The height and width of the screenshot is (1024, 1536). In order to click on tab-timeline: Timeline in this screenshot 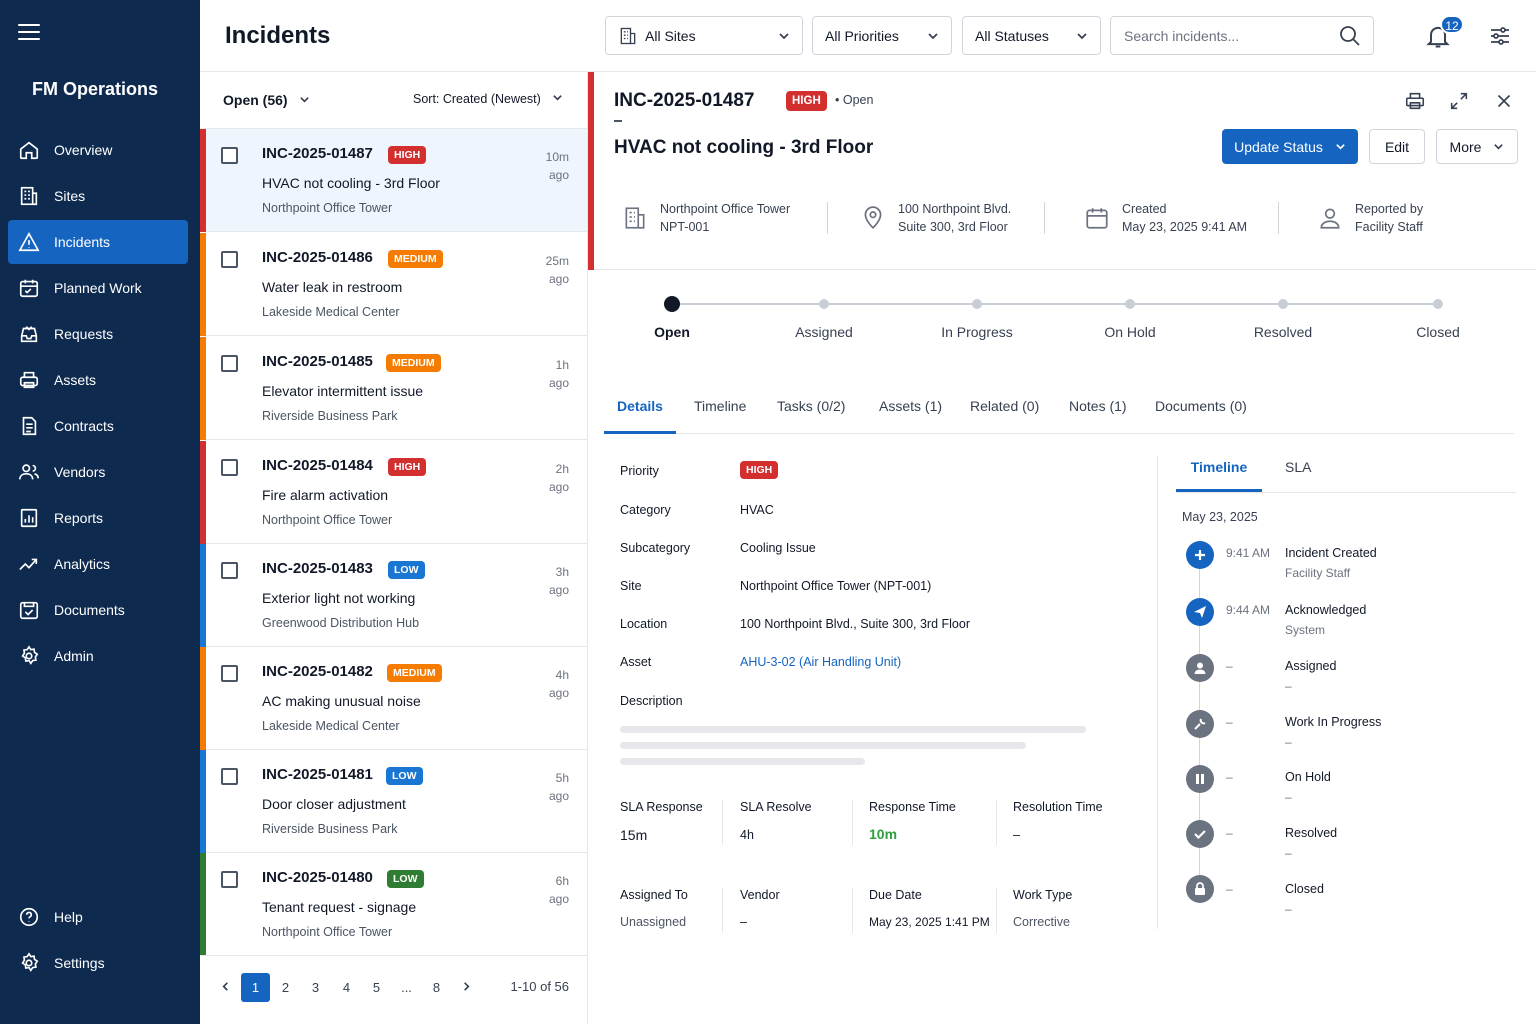, I will do `click(720, 416)`.